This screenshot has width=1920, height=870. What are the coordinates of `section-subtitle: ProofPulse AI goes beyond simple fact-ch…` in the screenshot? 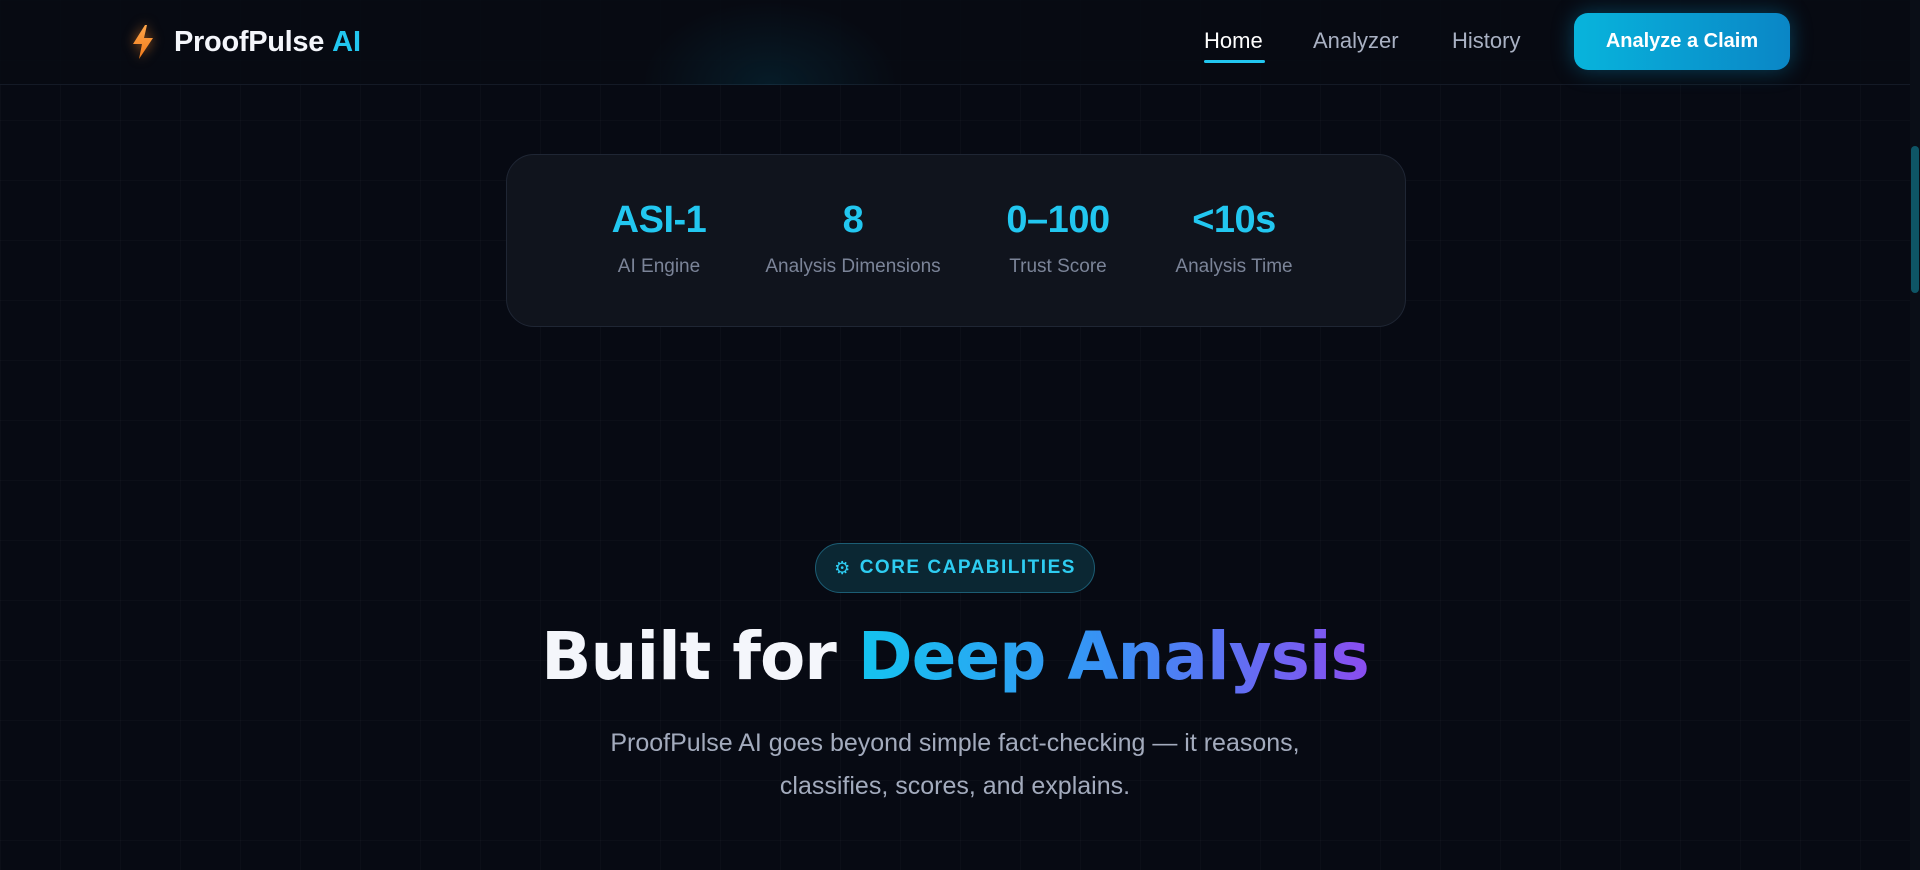 It's located at (955, 764).